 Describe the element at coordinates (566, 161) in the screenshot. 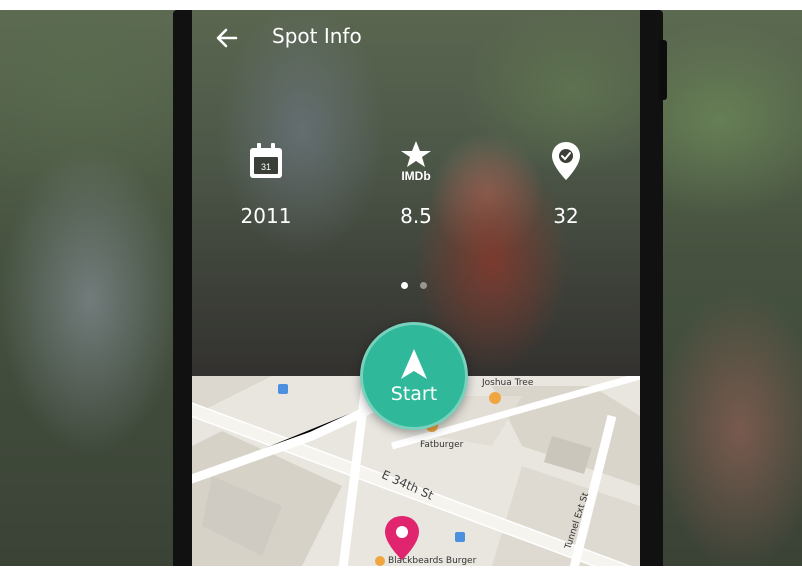

I see `location-check-icon` at that location.